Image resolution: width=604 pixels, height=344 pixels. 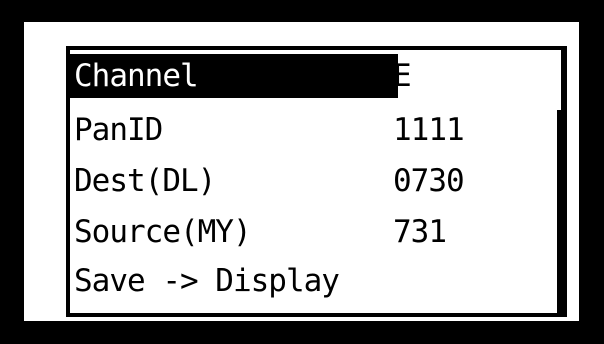 I want to click on menu-item-source-my: Source(MY) 731, so click(x=320, y=232).